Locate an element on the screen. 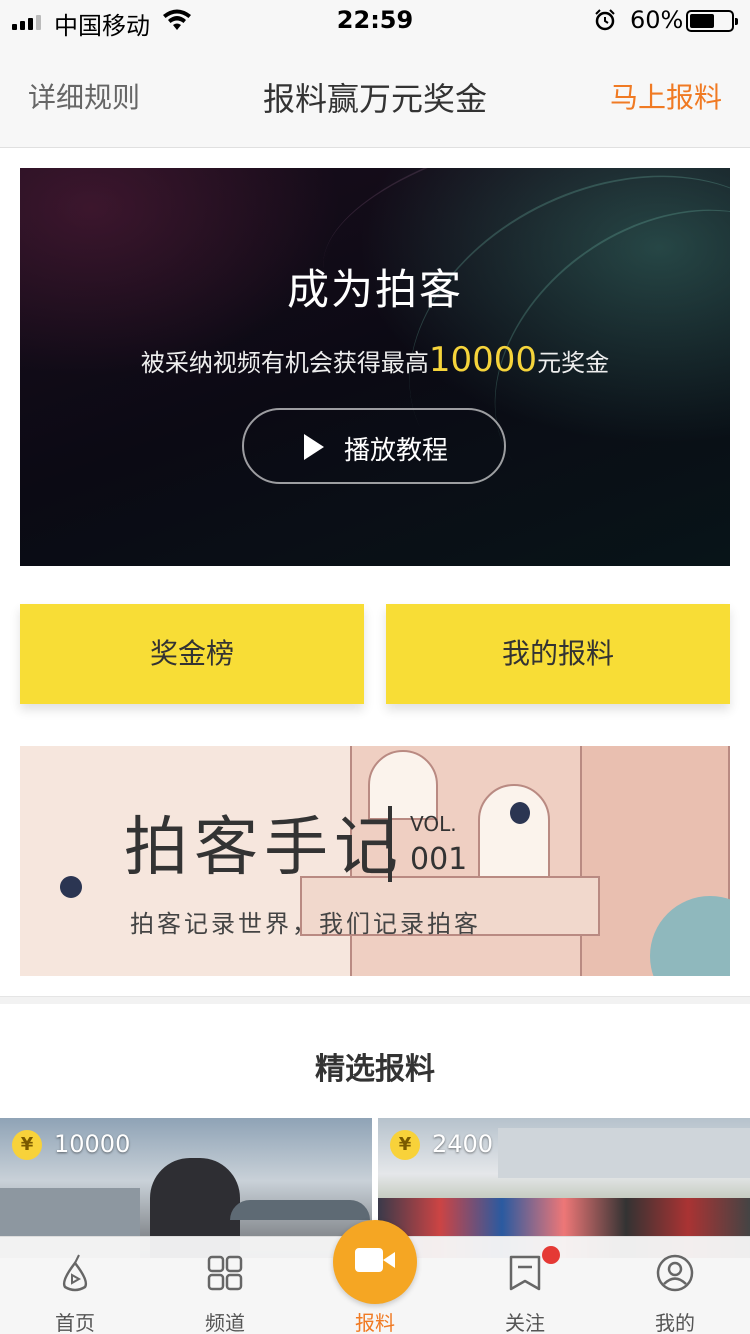 Image resolution: width=750 pixels, height=1334 pixels. tab-channels-label: 频道 is located at coordinates (225, 1322).